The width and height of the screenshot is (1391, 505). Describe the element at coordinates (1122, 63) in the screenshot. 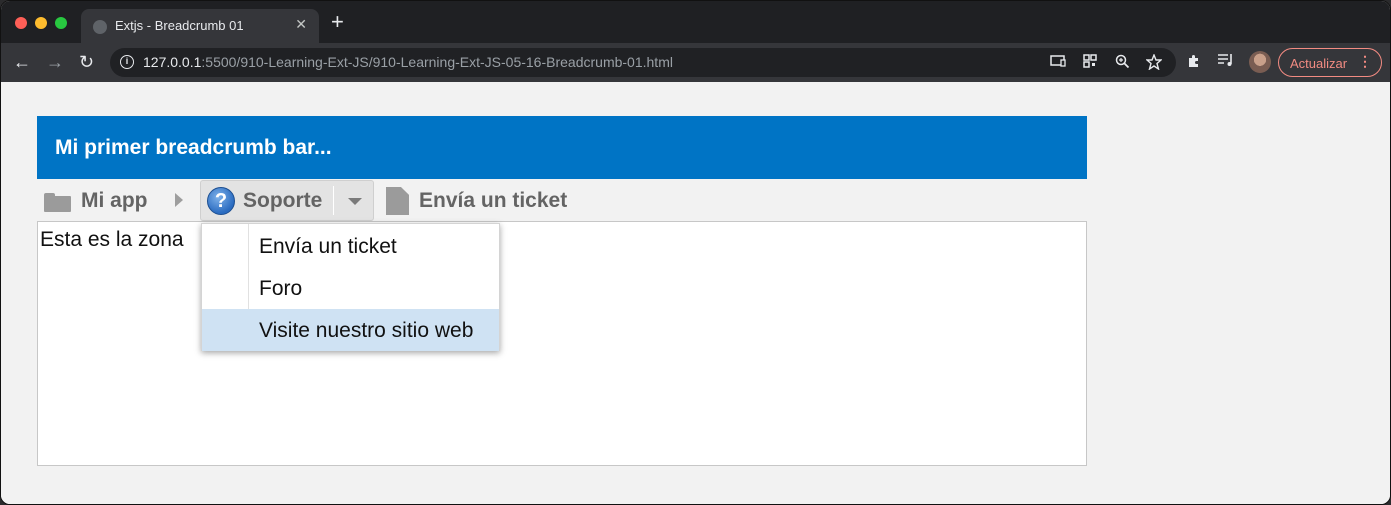

I see `zoom-icon` at that location.